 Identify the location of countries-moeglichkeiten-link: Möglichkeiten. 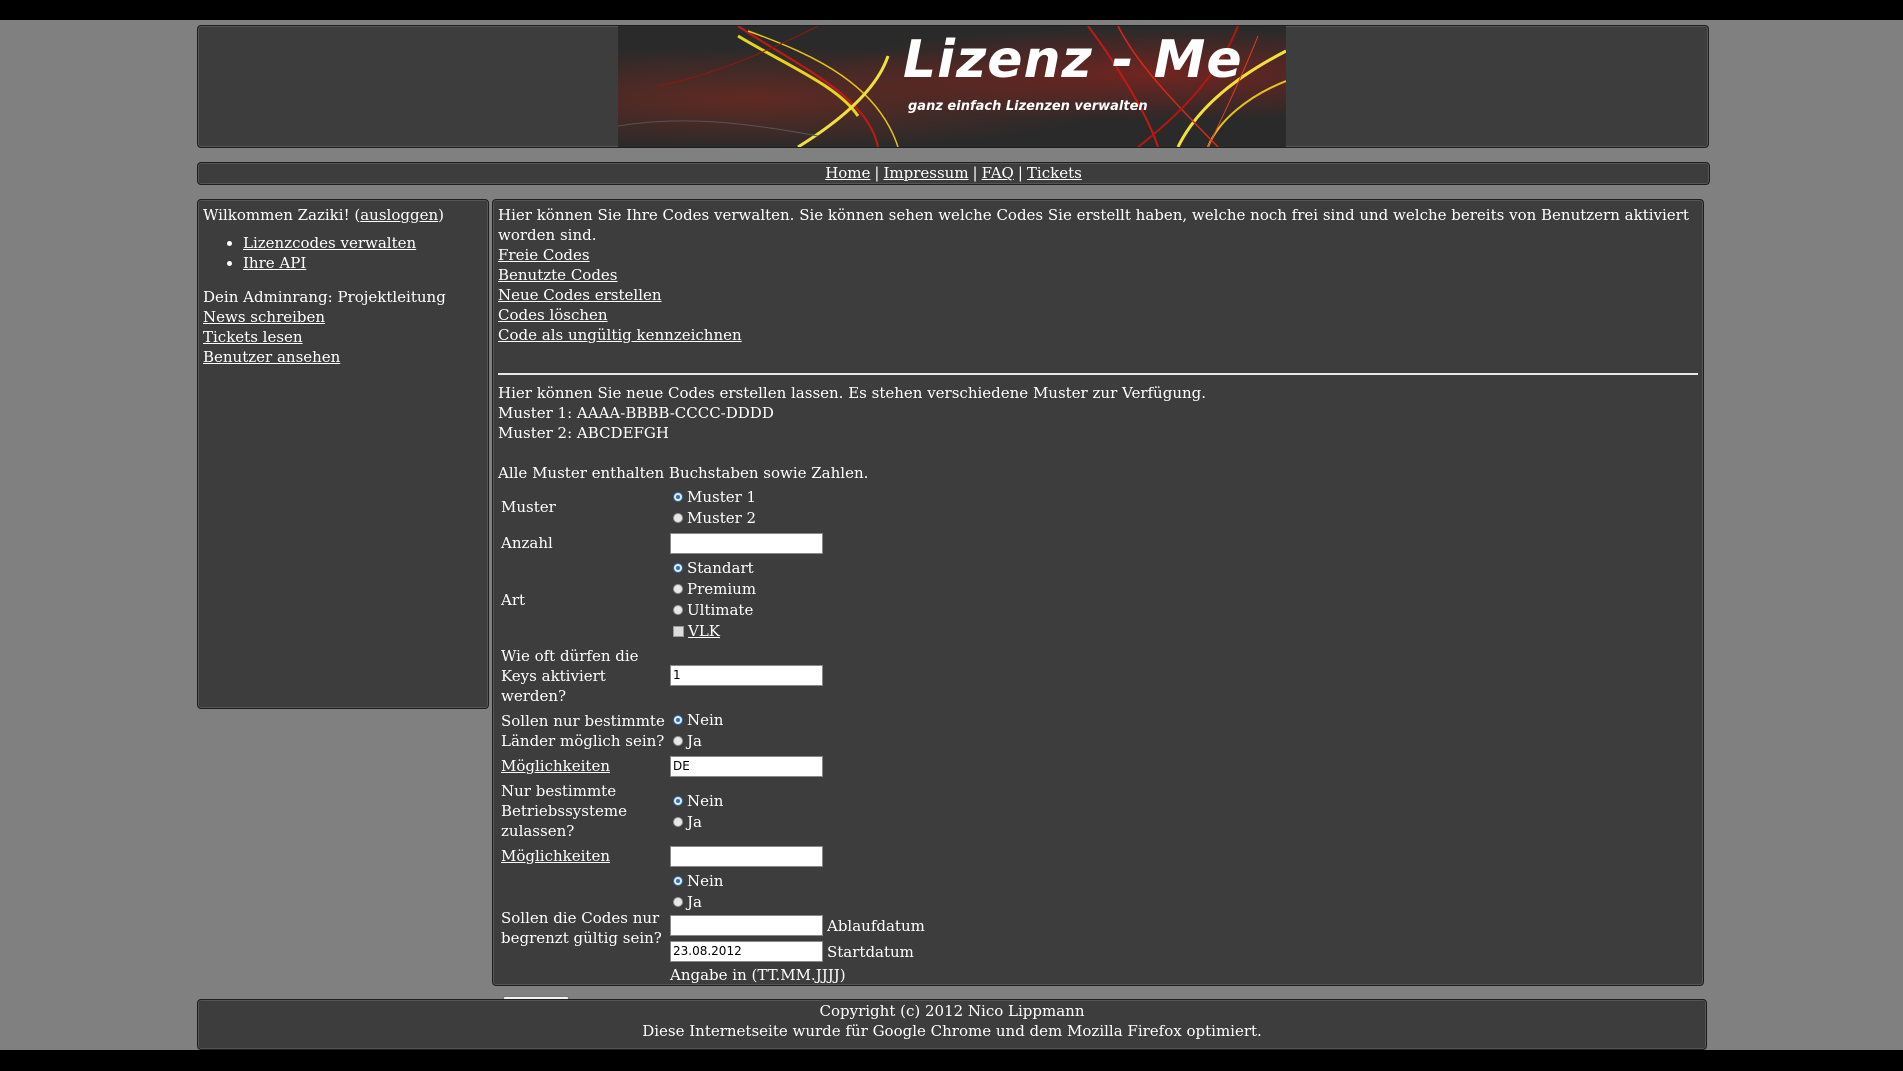
(555, 766).